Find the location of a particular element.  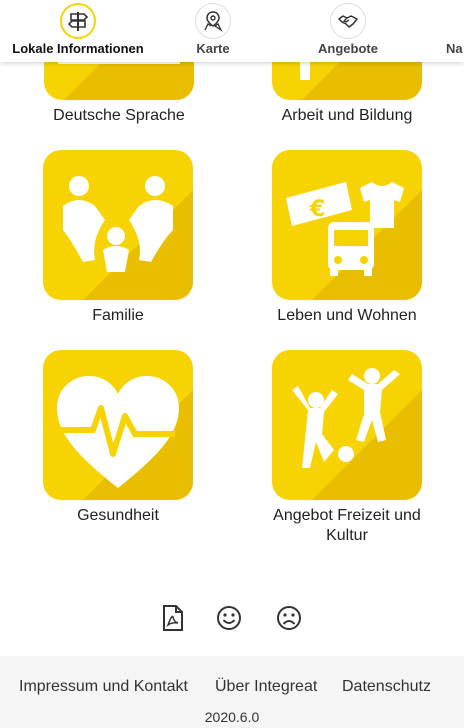

tab-angebote: Angebote is located at coordinates (348, 31).